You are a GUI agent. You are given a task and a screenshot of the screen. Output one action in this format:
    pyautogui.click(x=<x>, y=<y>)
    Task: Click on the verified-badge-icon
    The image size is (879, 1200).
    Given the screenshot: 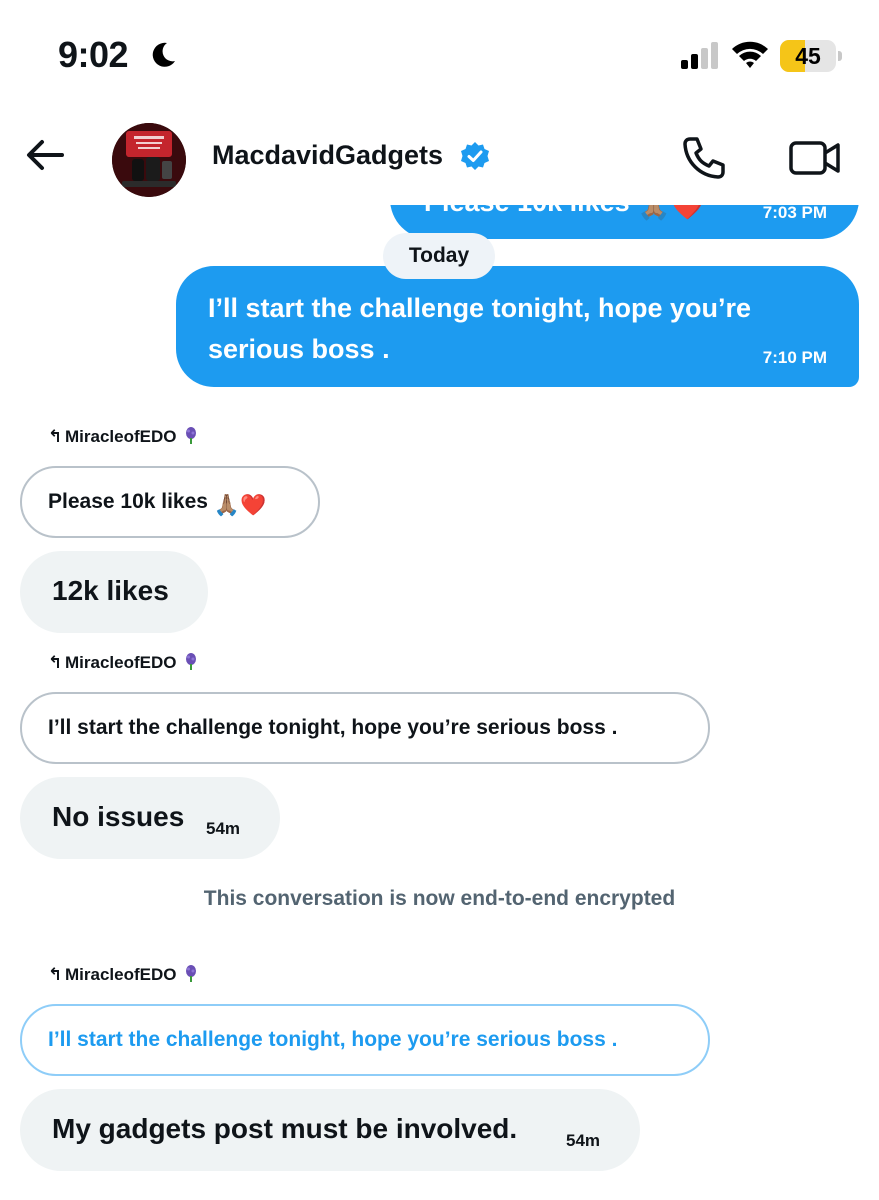 What is the action you would take?
    pyautogui.click(x=475, y=156)
    